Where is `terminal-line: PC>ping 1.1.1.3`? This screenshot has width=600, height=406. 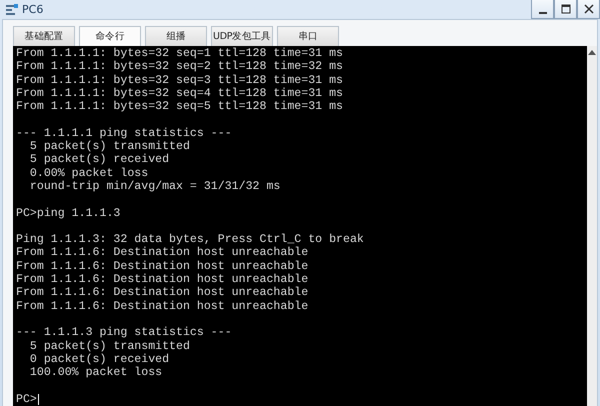
terminal-line: PC>ping 1.1.1.3 is located at coordinates (68, 213).